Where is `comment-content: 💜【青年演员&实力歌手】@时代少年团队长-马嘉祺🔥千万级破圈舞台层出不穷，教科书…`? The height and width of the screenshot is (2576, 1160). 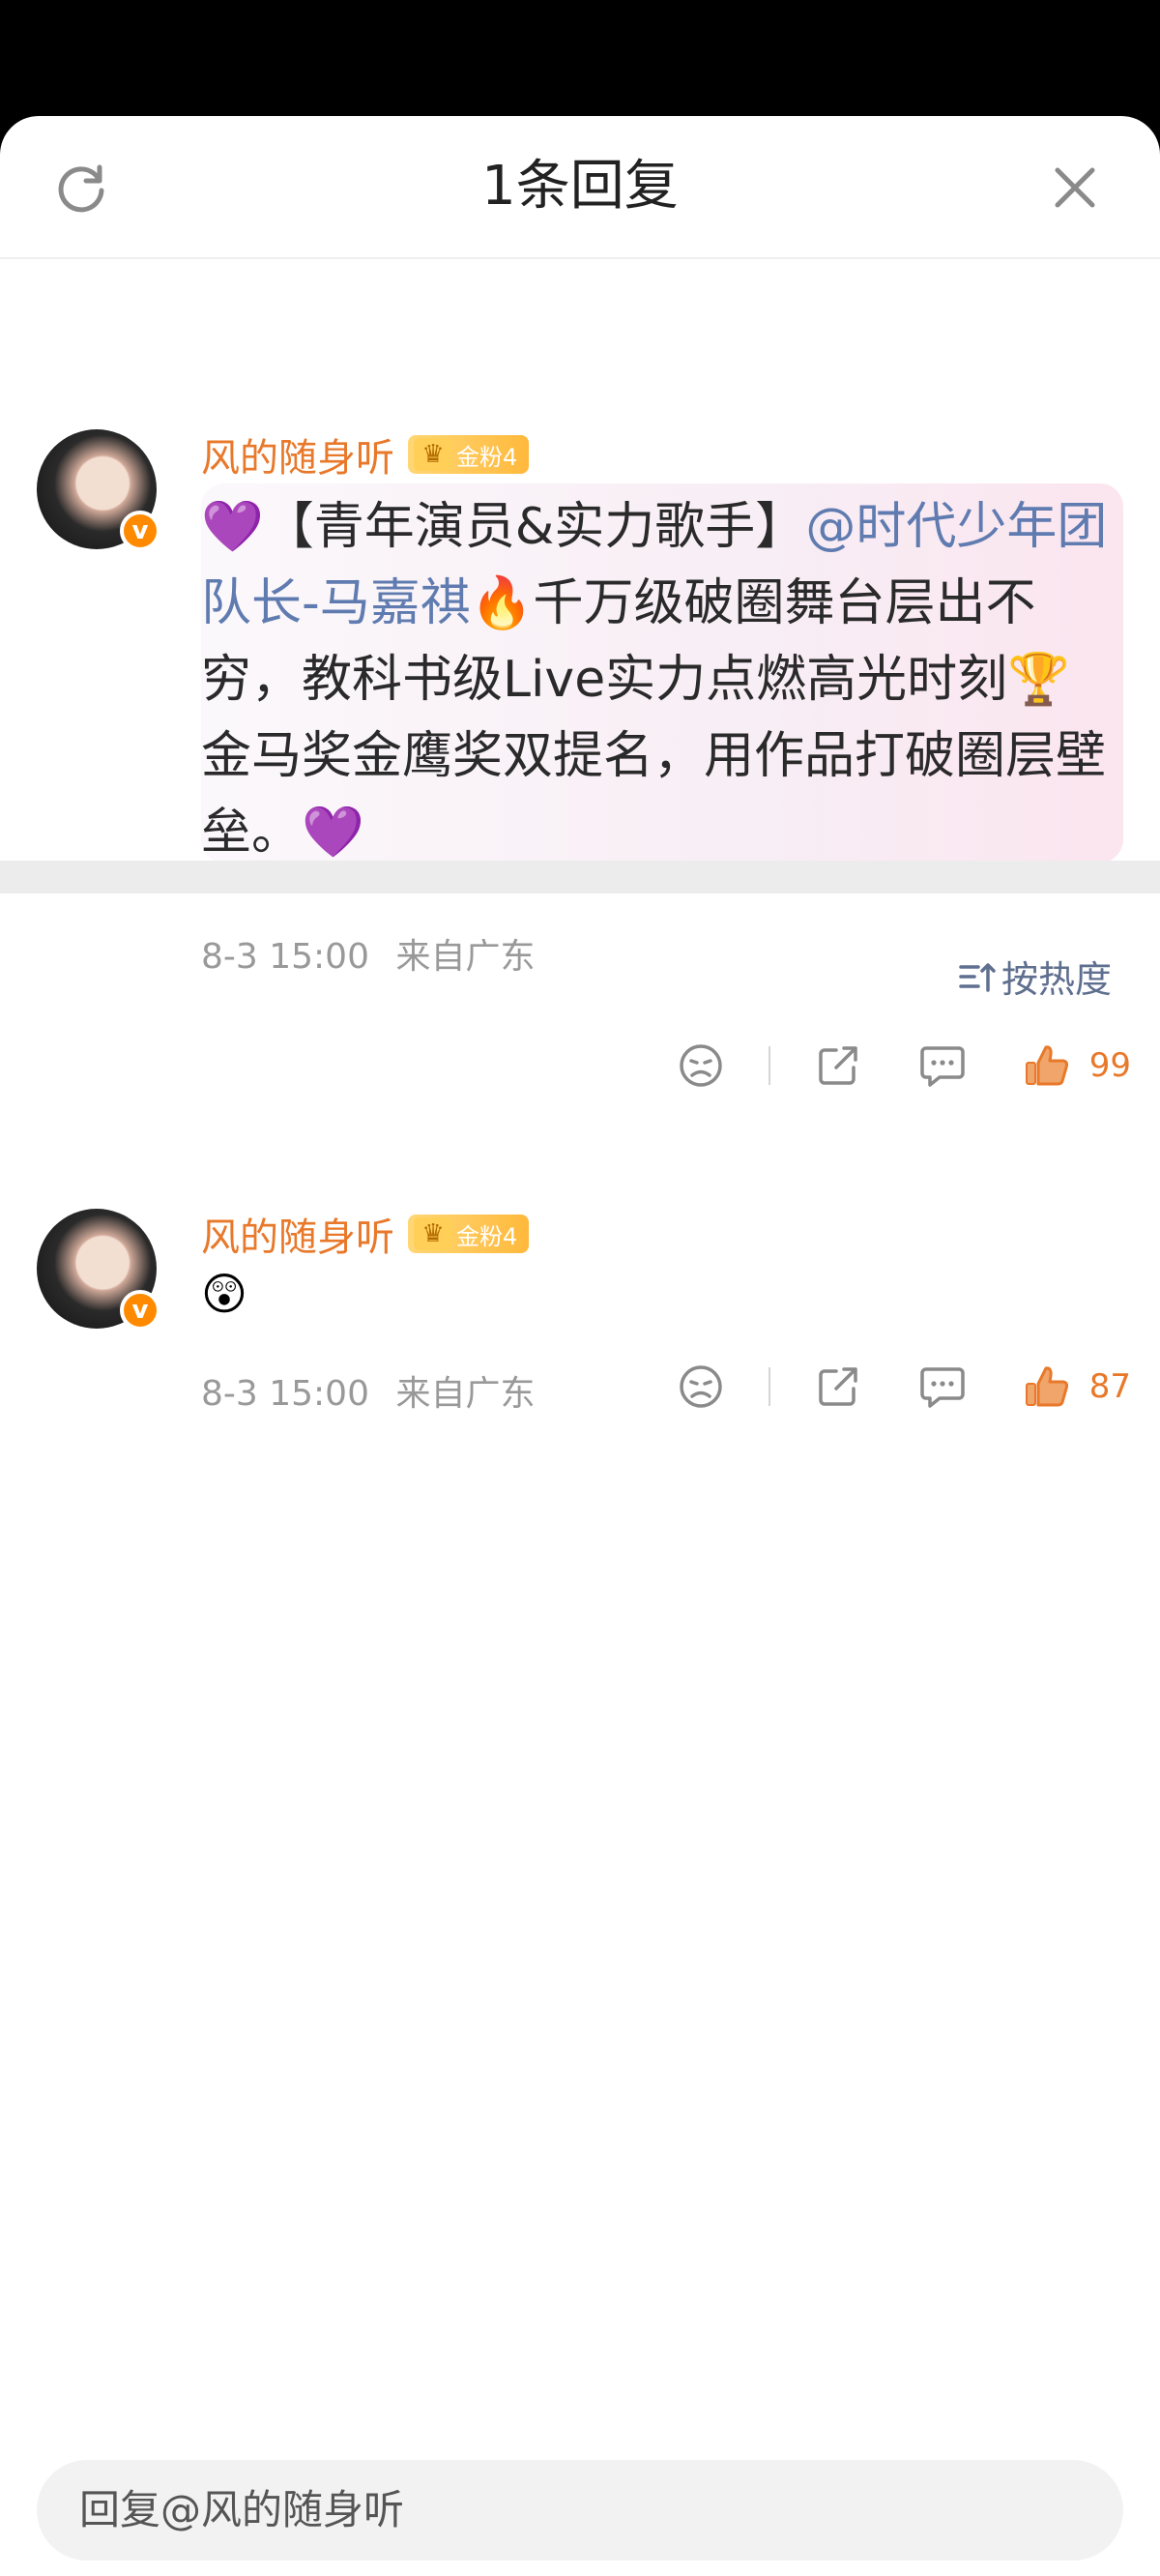 comment-content: 💜【青年演员&实力歌手】@时代少年团队长-马嘉祺🔥千万级破圈舞台层出不穷，教科书… is located at coordinates (655, 680).